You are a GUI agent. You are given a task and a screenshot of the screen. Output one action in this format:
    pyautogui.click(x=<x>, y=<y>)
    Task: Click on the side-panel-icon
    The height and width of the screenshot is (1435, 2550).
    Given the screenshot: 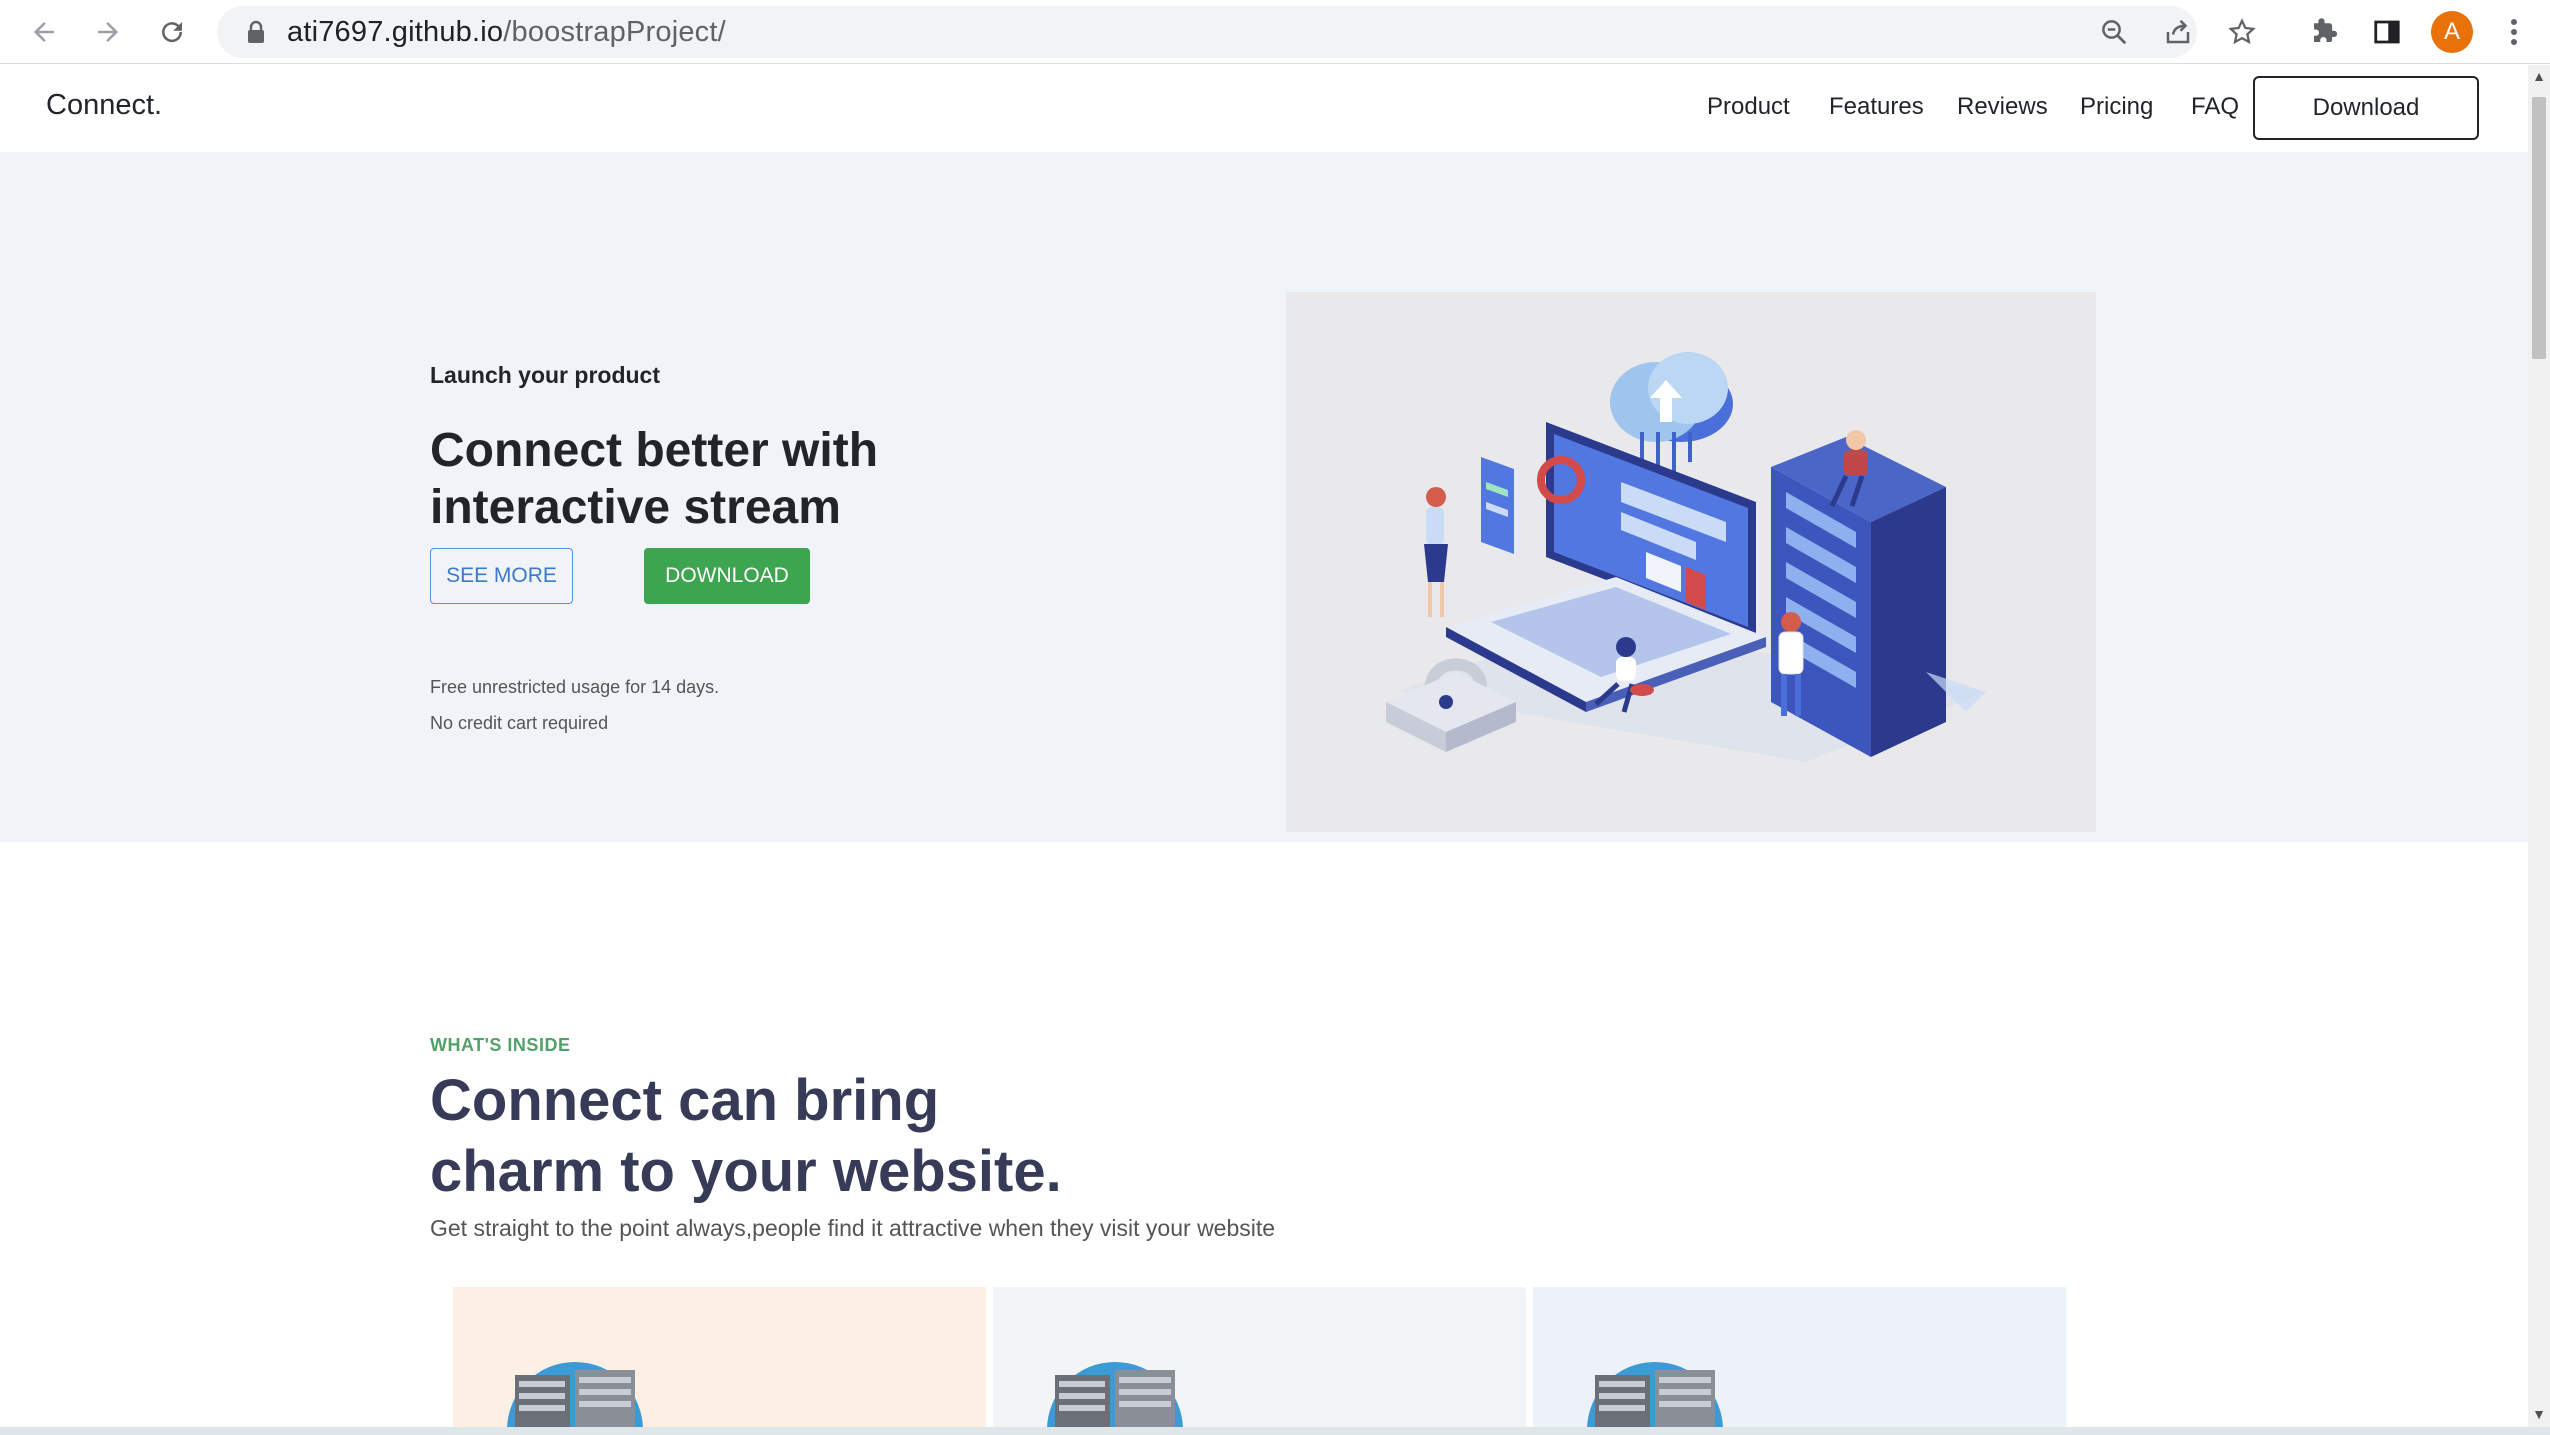 What is the action you would take?
    pyautogui.click(x=2387, y=32)
    